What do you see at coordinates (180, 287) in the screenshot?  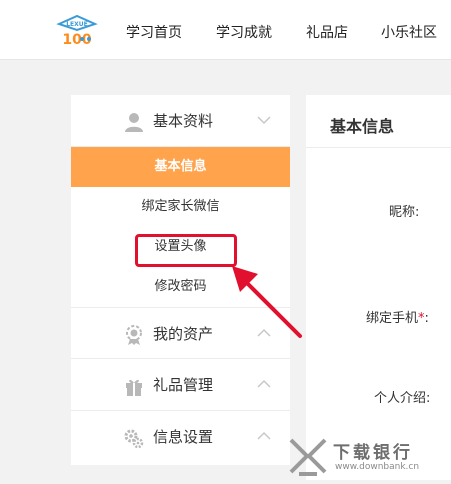 I see `sidebar-item-change-password: 修改密码` at bounding box center [180, 287].